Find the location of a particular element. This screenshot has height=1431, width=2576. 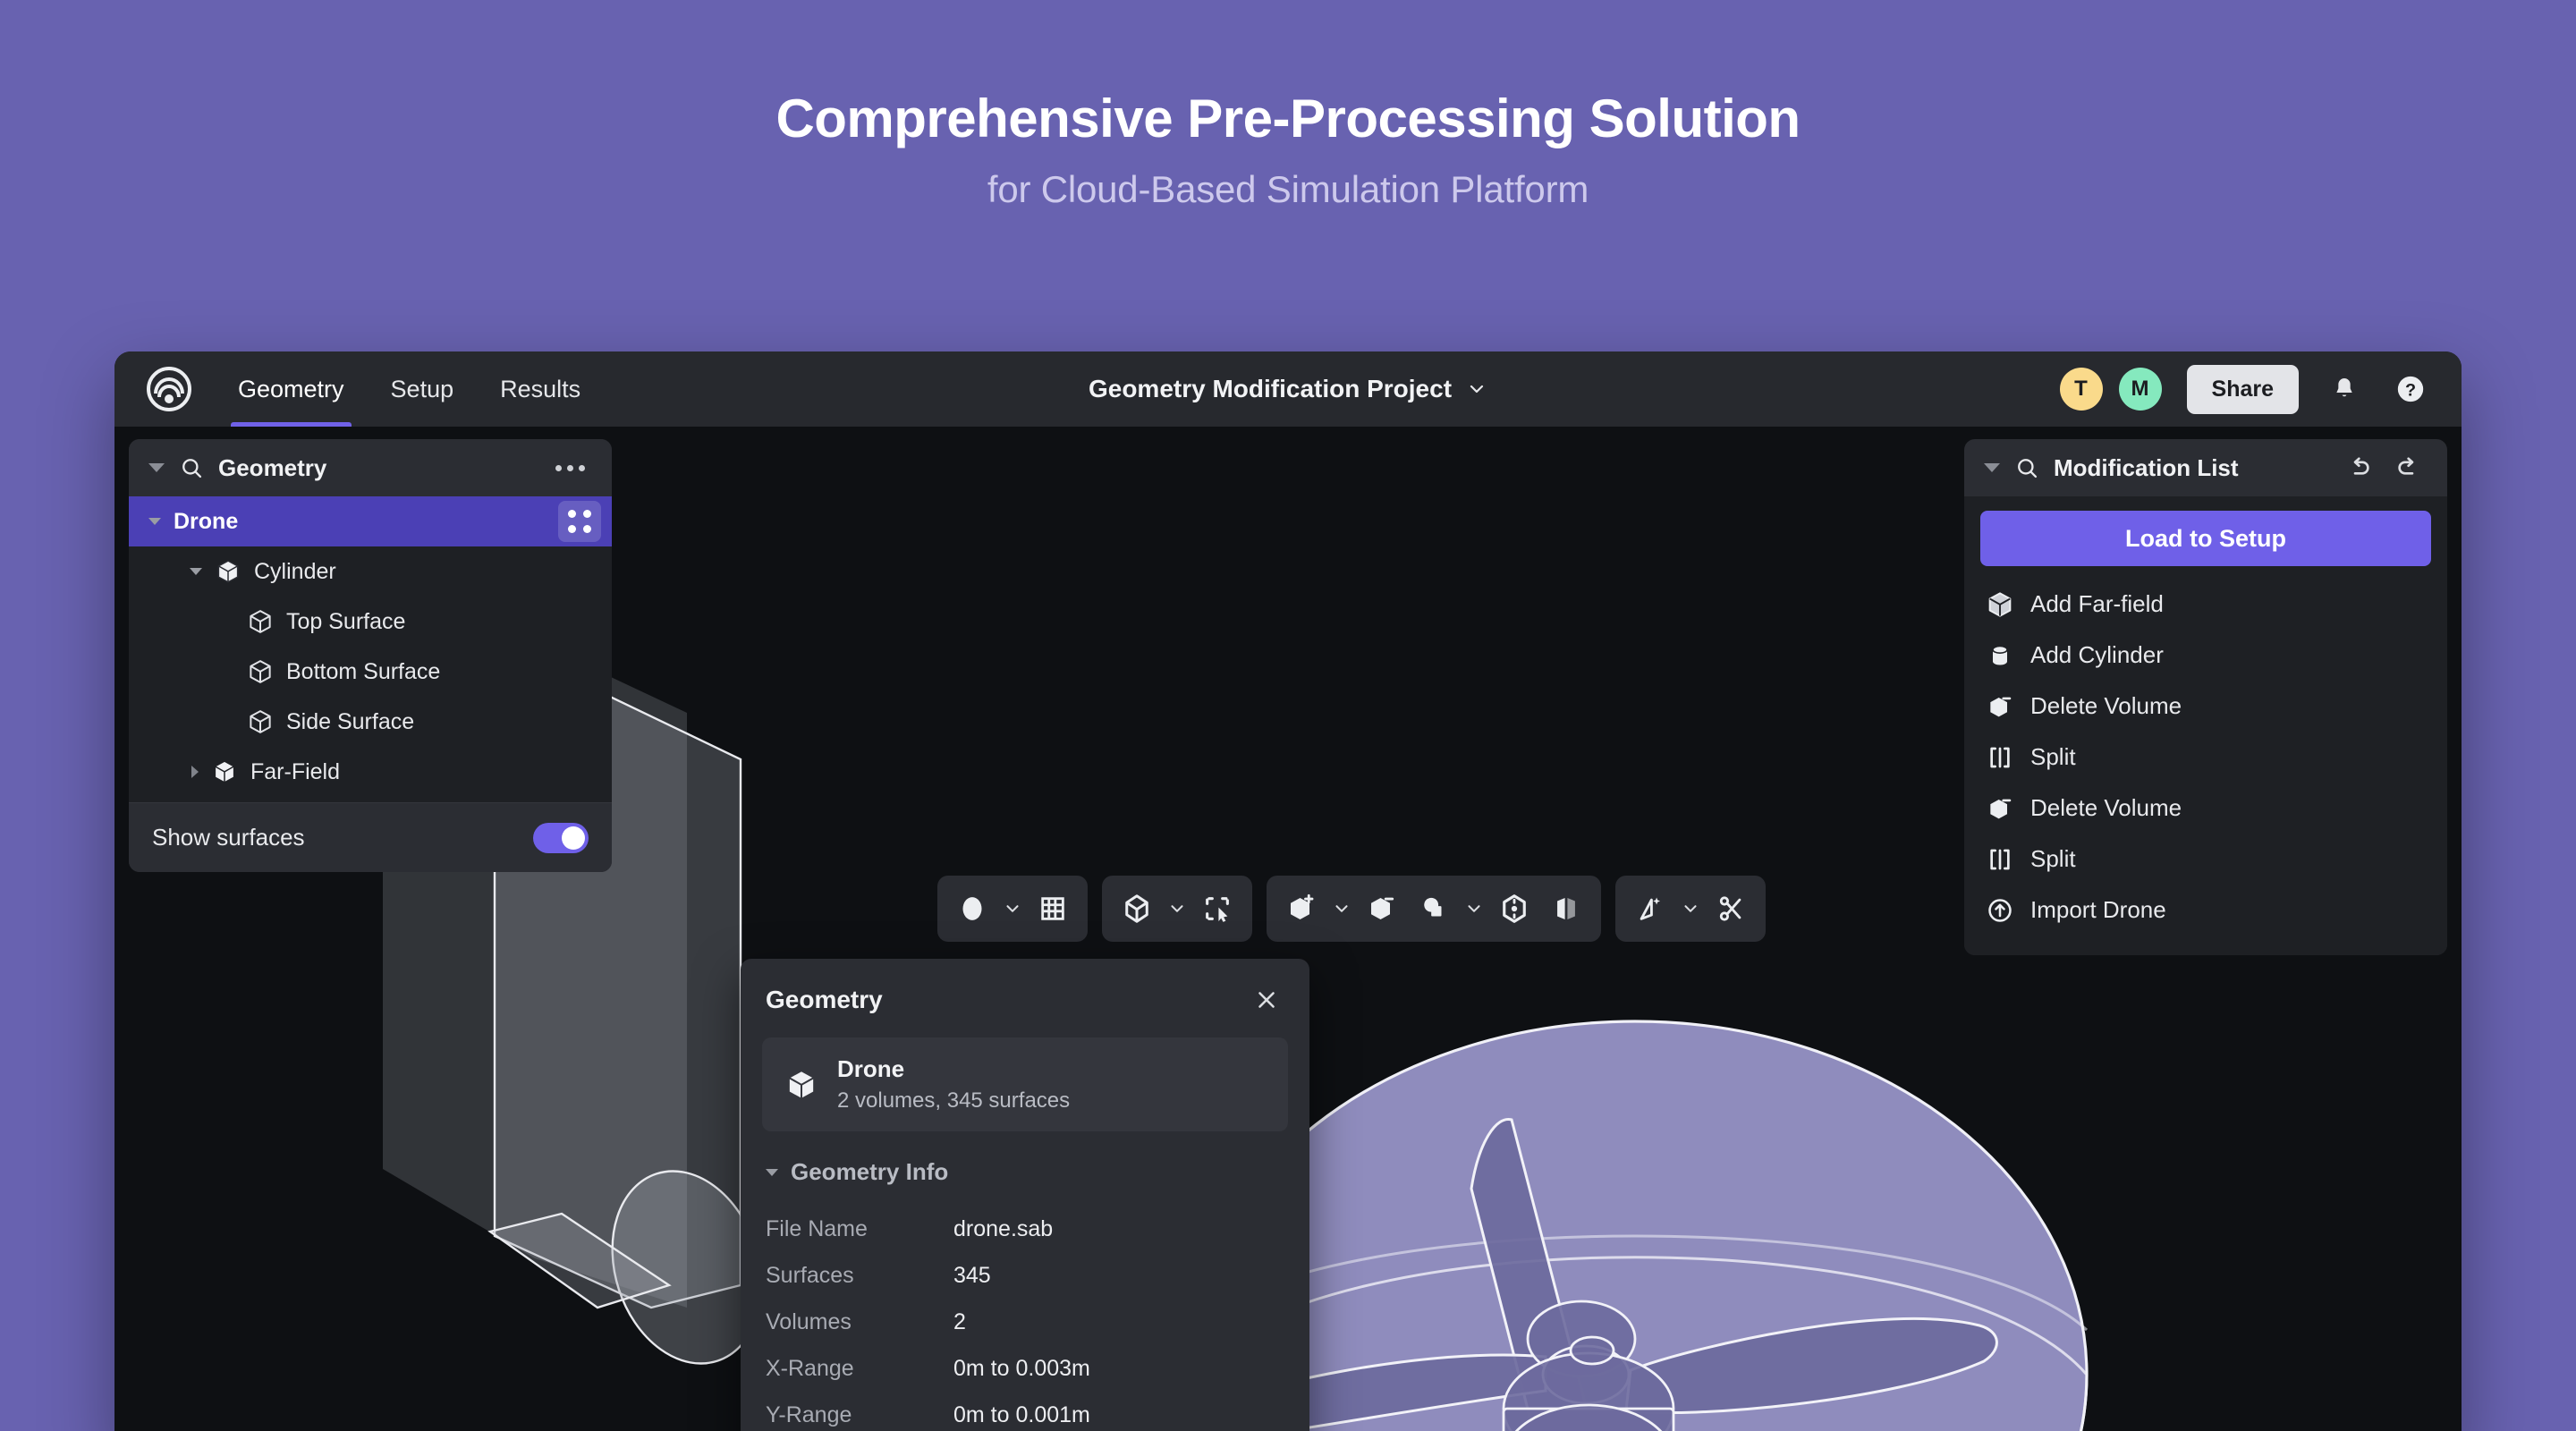

remove-volume-button is located at coordinates (1382, 909).